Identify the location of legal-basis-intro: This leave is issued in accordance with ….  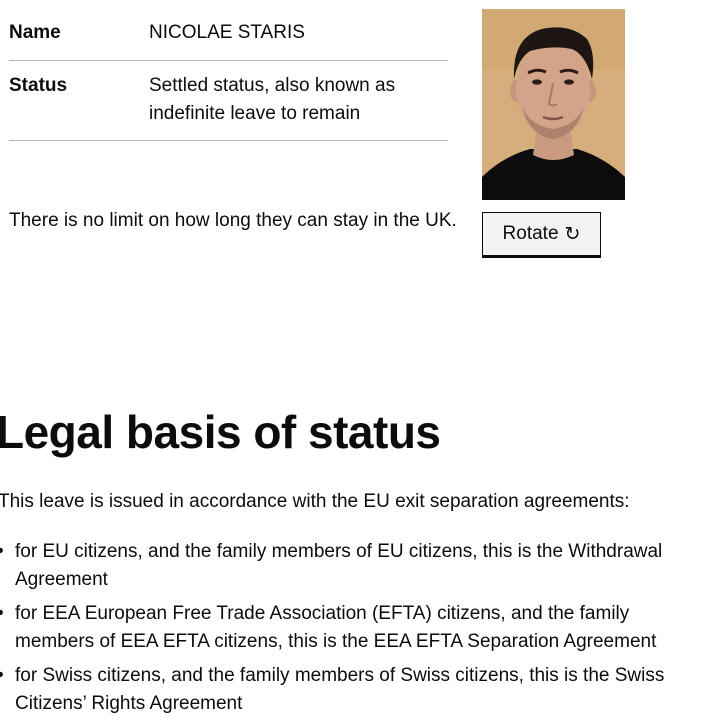
(315, 501).